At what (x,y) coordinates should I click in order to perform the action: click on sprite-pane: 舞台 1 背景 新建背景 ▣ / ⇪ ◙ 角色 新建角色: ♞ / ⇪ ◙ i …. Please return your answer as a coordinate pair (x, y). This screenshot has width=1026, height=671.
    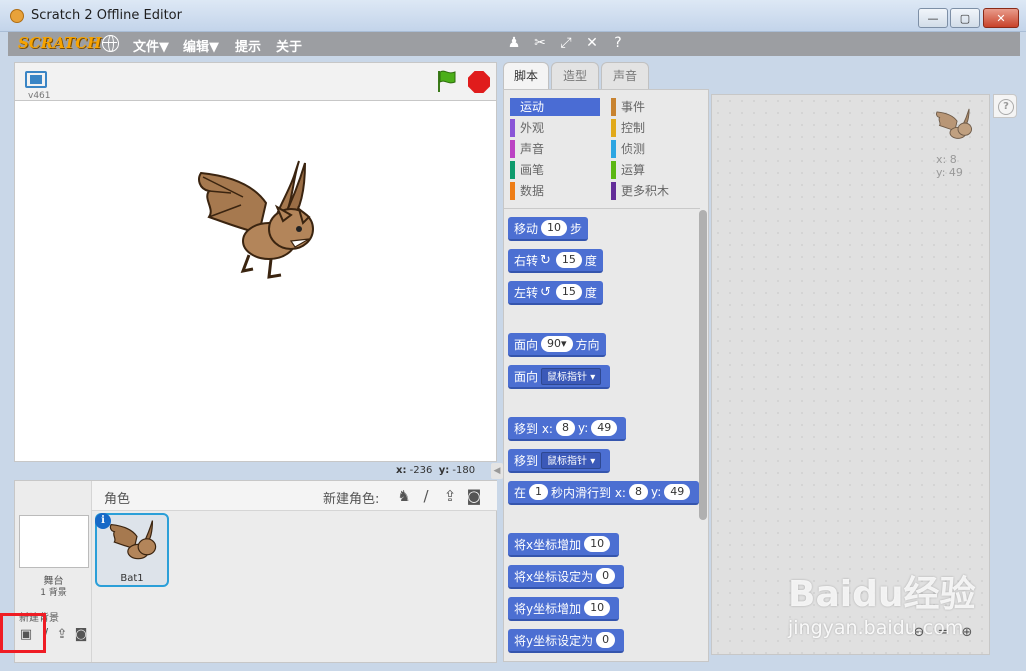
    Looking at the image, I should click on (255, 571).